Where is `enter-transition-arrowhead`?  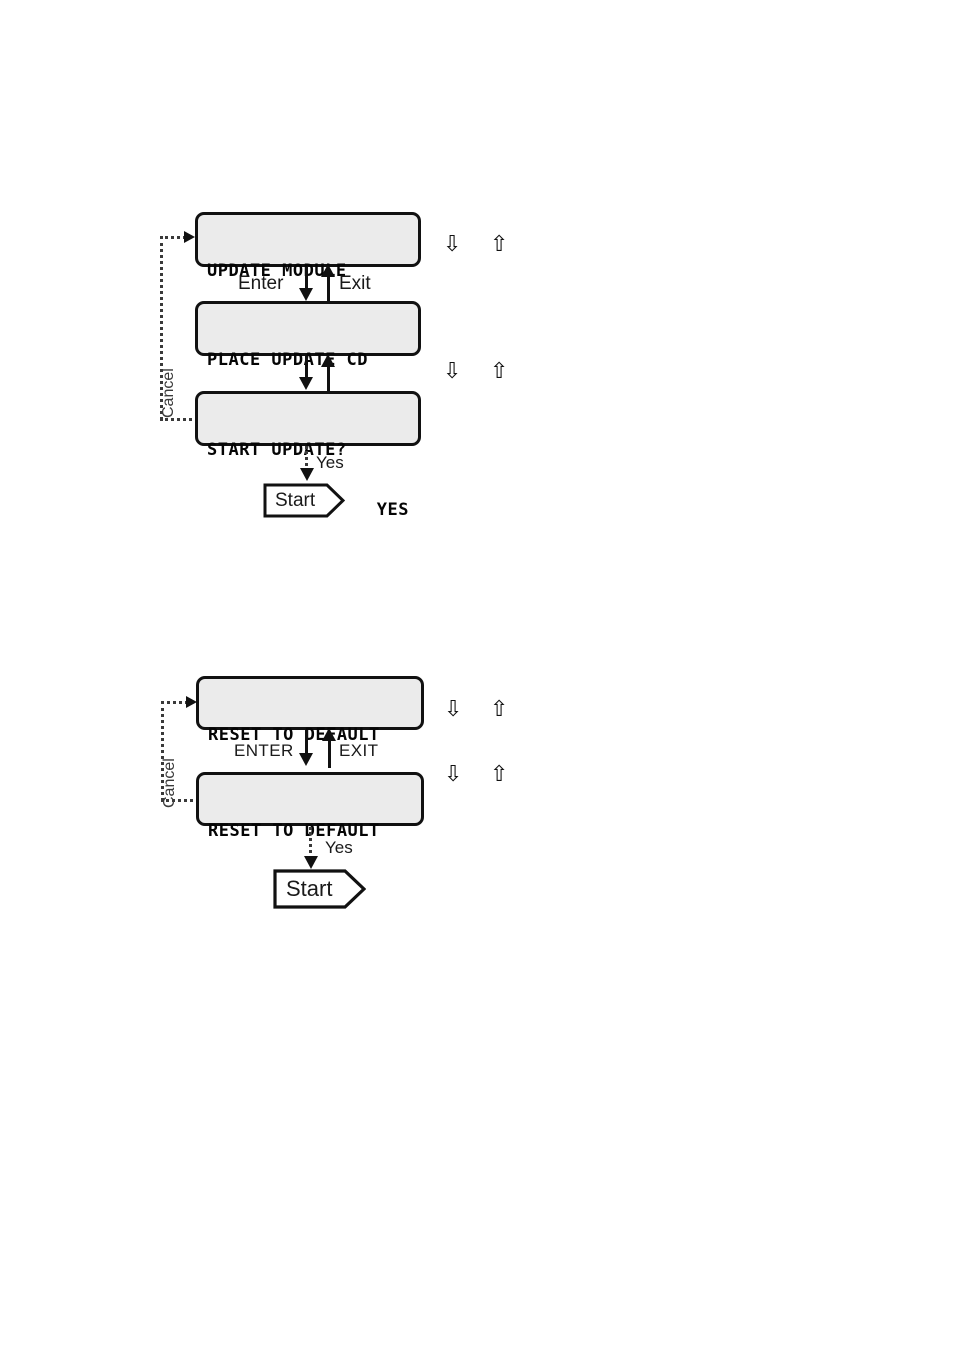
enter-transition-arrowhead is located at coordinates (306, 759).